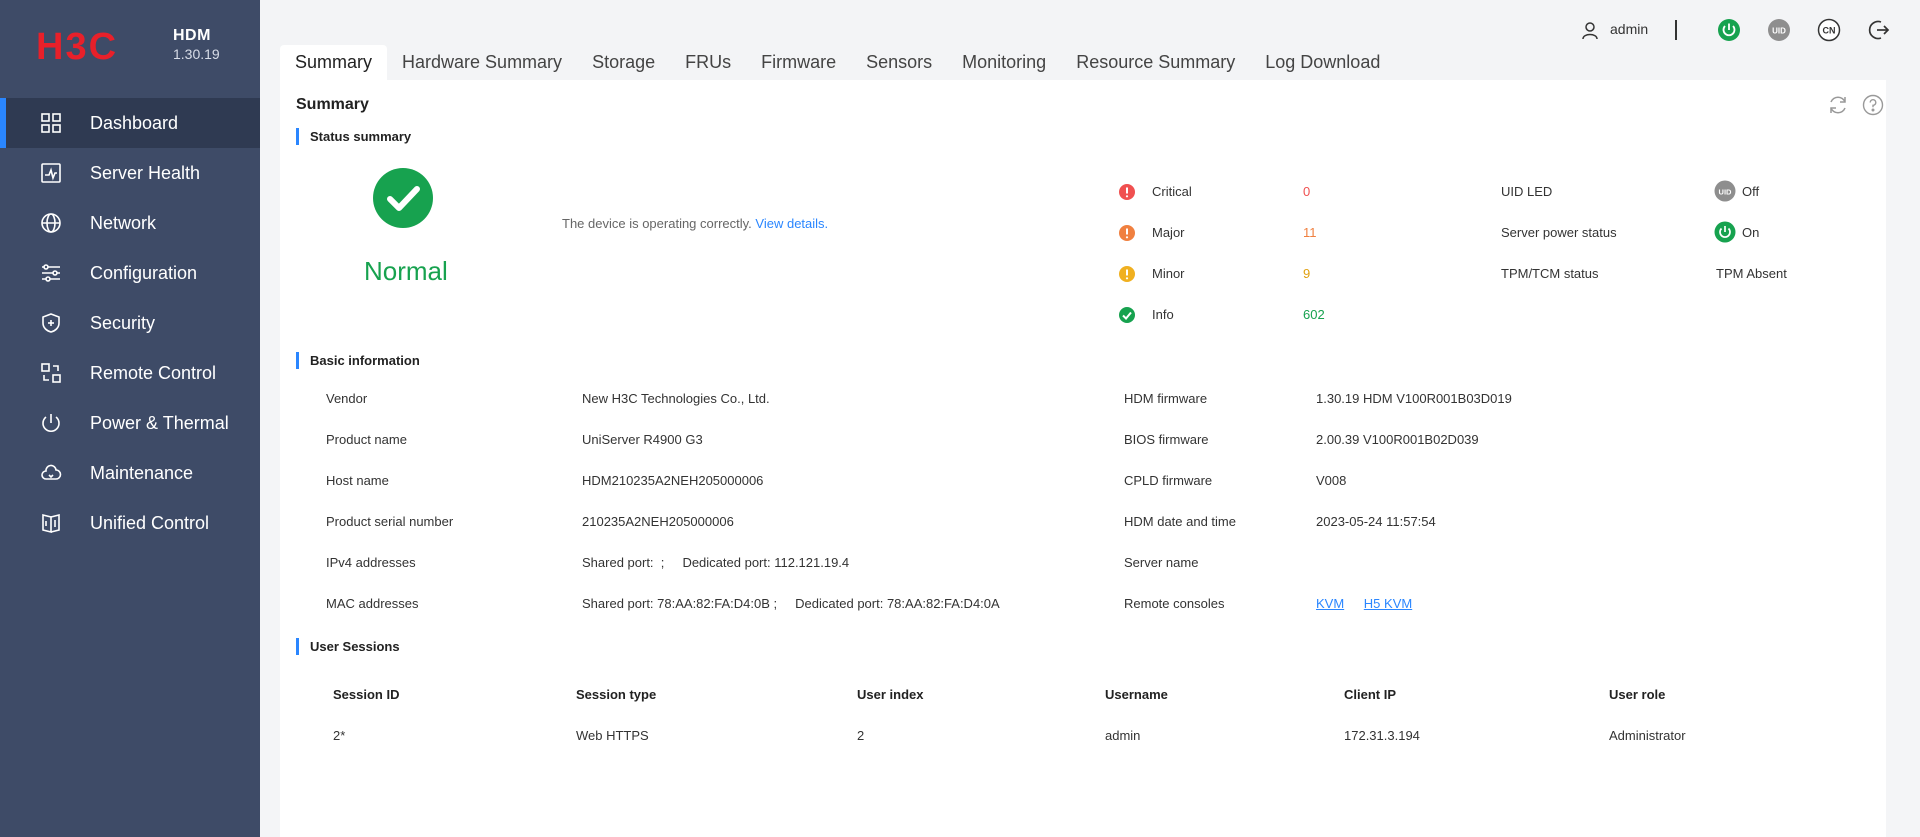 This screenshot has height=837, width=1920. Describe the element at coordinates (1174, 603) in the screenshot. I see `info-label: Remote consoles` at that location.